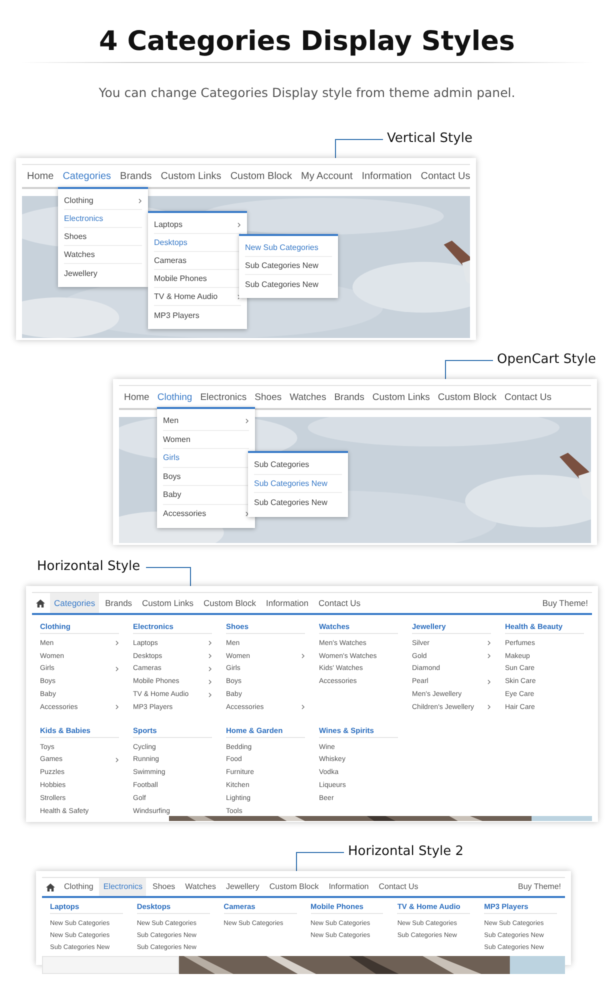 The width and height of the screenshot is (614, 983). Describe the element at coordinates (307, 42) in the screenshot. I see `page-title: 4 Categories Display Styles` at that location.